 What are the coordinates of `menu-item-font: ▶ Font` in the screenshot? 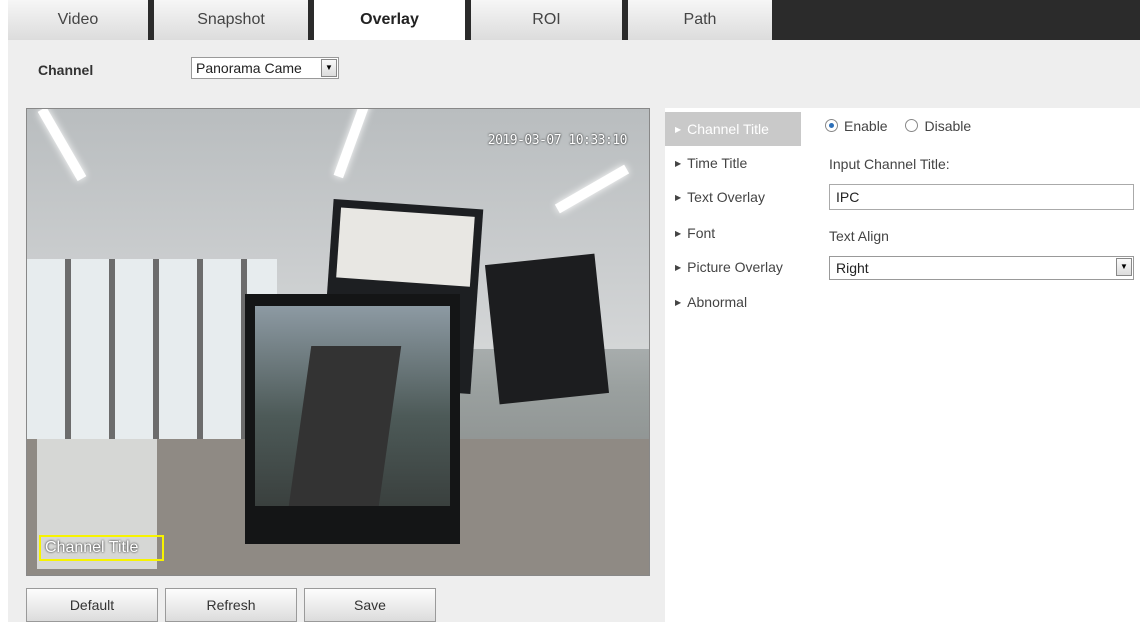 It's located at (733, 233).